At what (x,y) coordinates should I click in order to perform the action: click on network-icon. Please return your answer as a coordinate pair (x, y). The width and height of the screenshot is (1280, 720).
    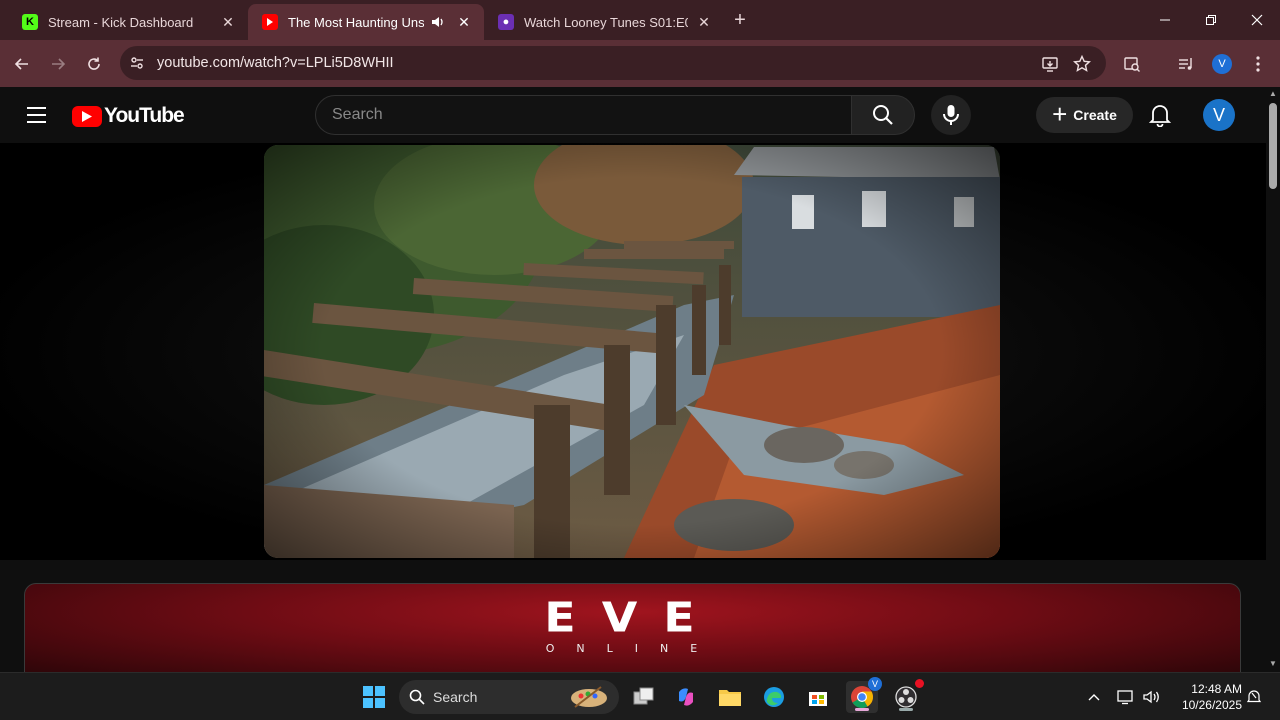
    Looking at the image, I should click on (1126, 697).